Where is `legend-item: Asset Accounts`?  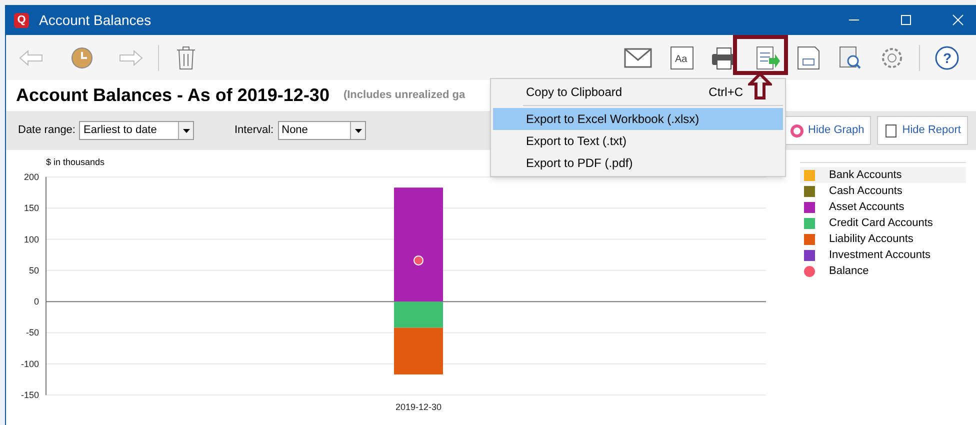
legend-item: Asset Accounts is located at coordinates (883, 207).